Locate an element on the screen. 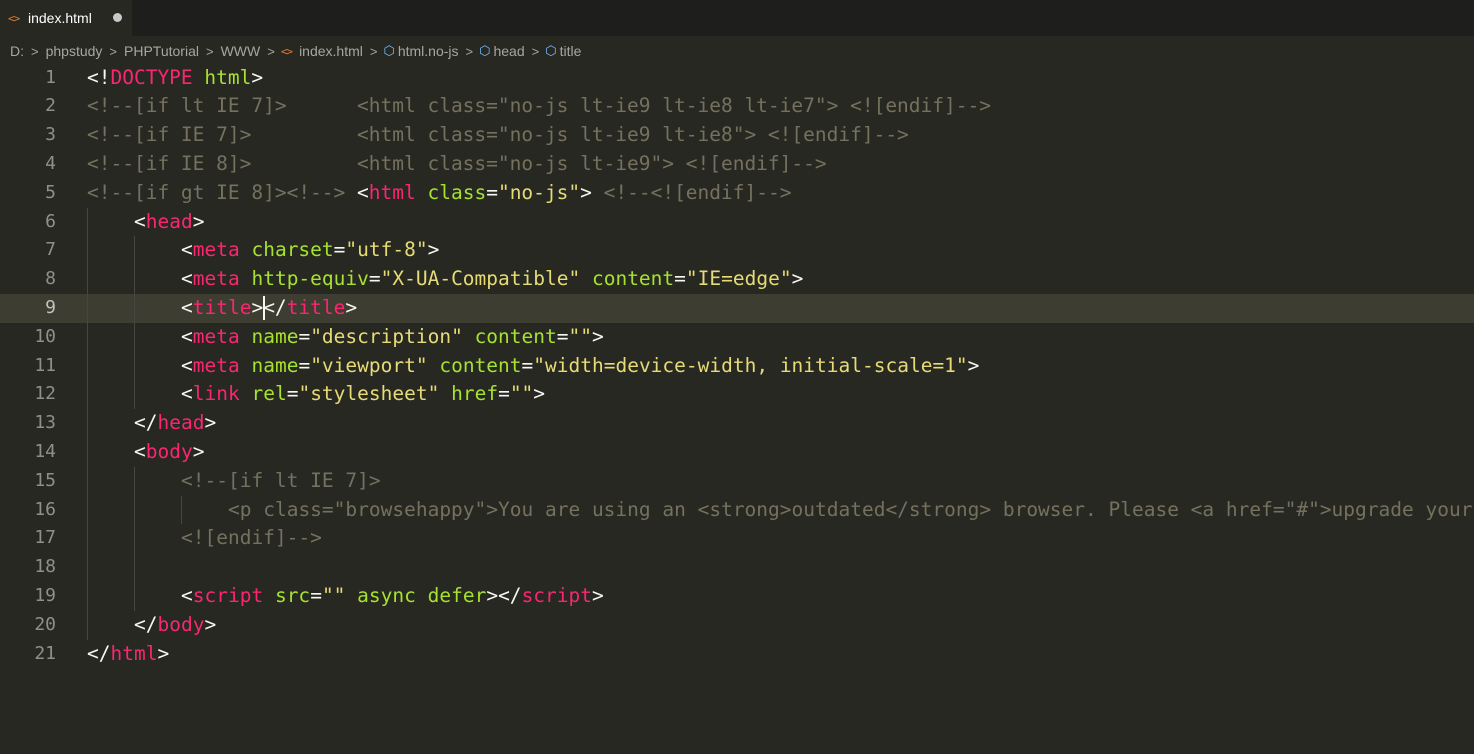 This screenshot has width=1474, height=754. code-line: 13 </head> is located at coordinates (737, 423).